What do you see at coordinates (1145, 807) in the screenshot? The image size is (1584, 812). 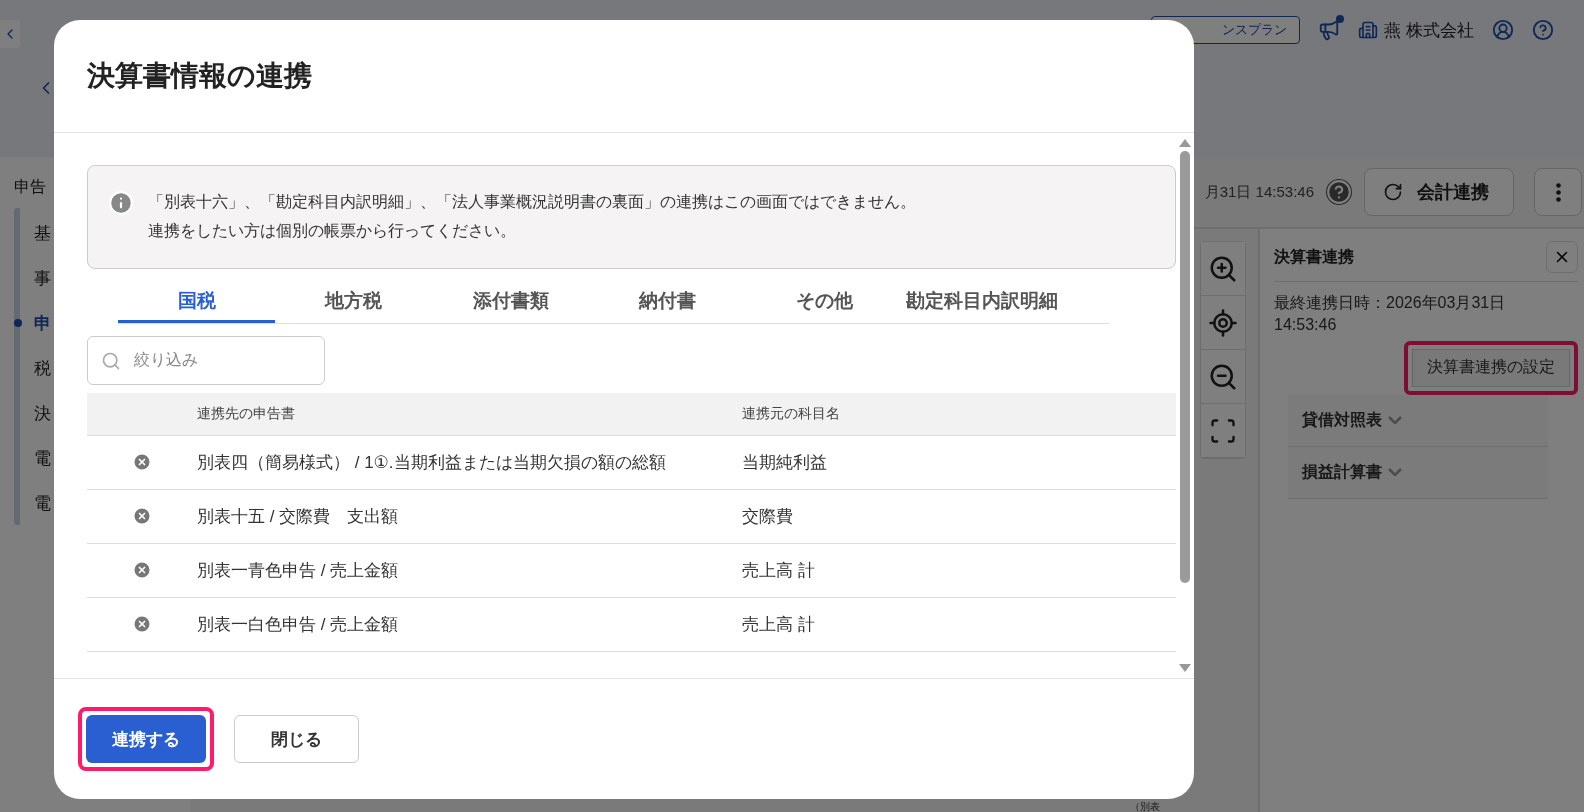 I see `document-text: （別表` at bounding box center [1145, 807].